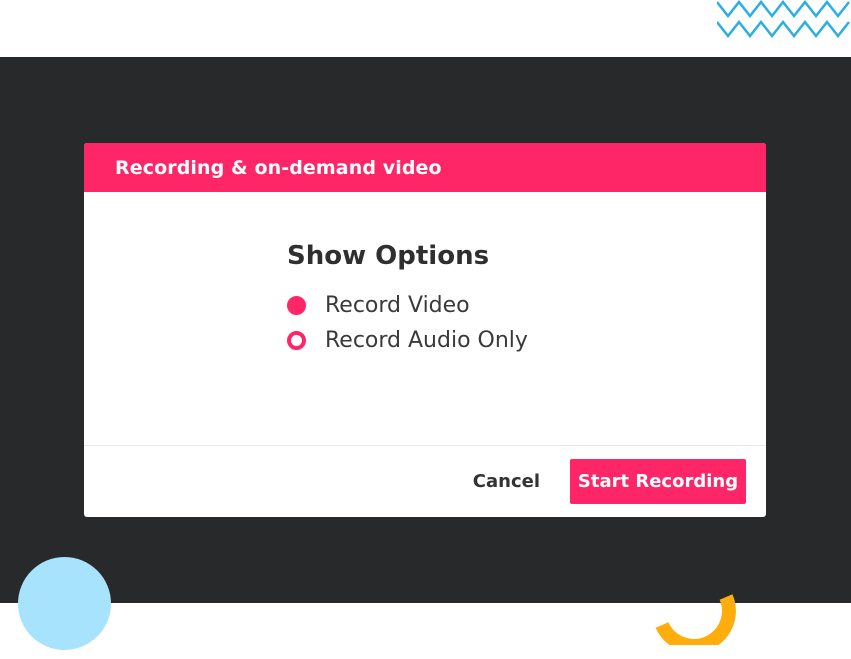  I want to click on radio-checked-icon, so click(296, 305).